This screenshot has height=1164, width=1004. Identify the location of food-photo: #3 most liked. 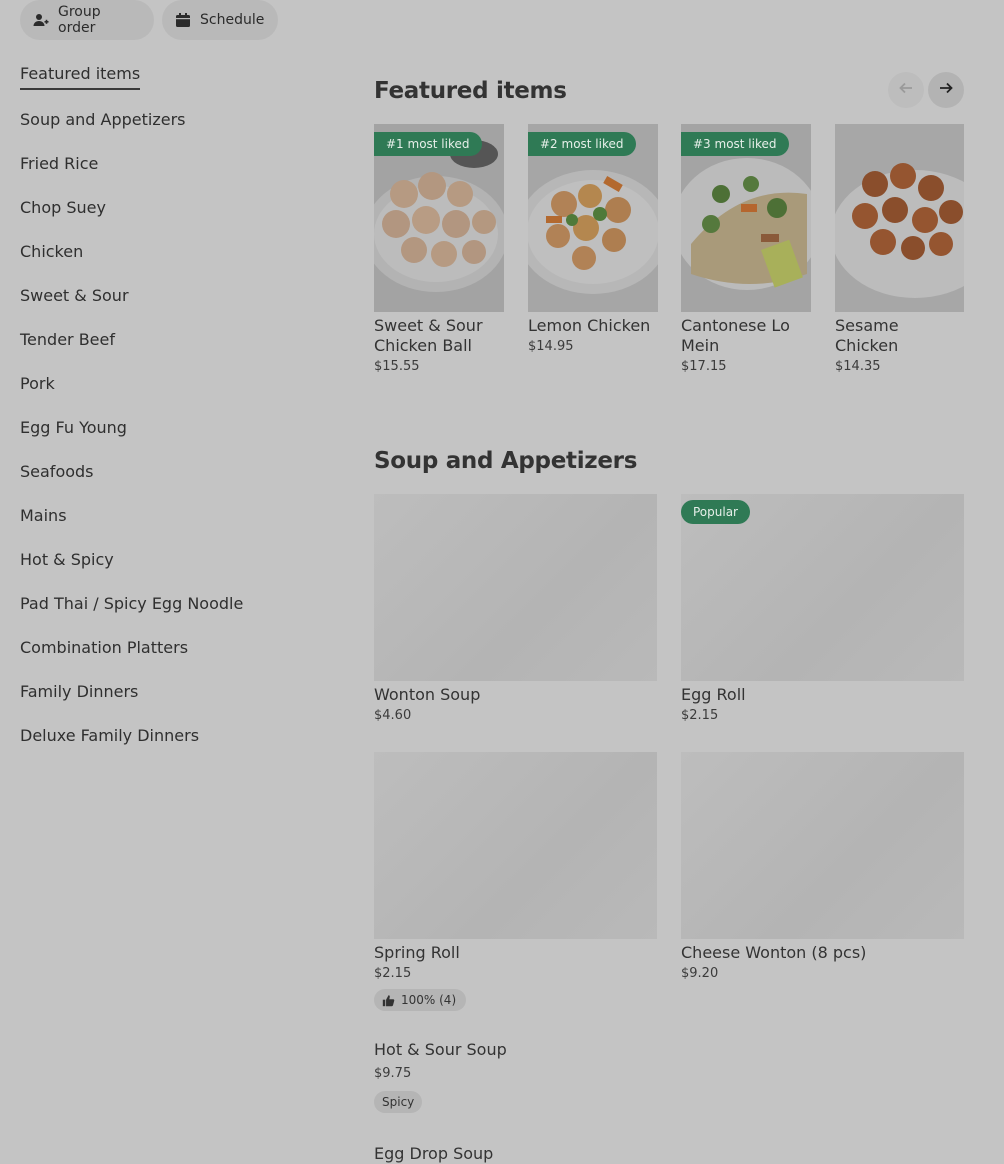
(746, 218).